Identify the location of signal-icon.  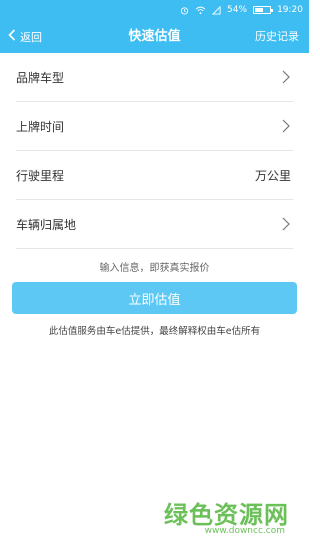
(216, 10).